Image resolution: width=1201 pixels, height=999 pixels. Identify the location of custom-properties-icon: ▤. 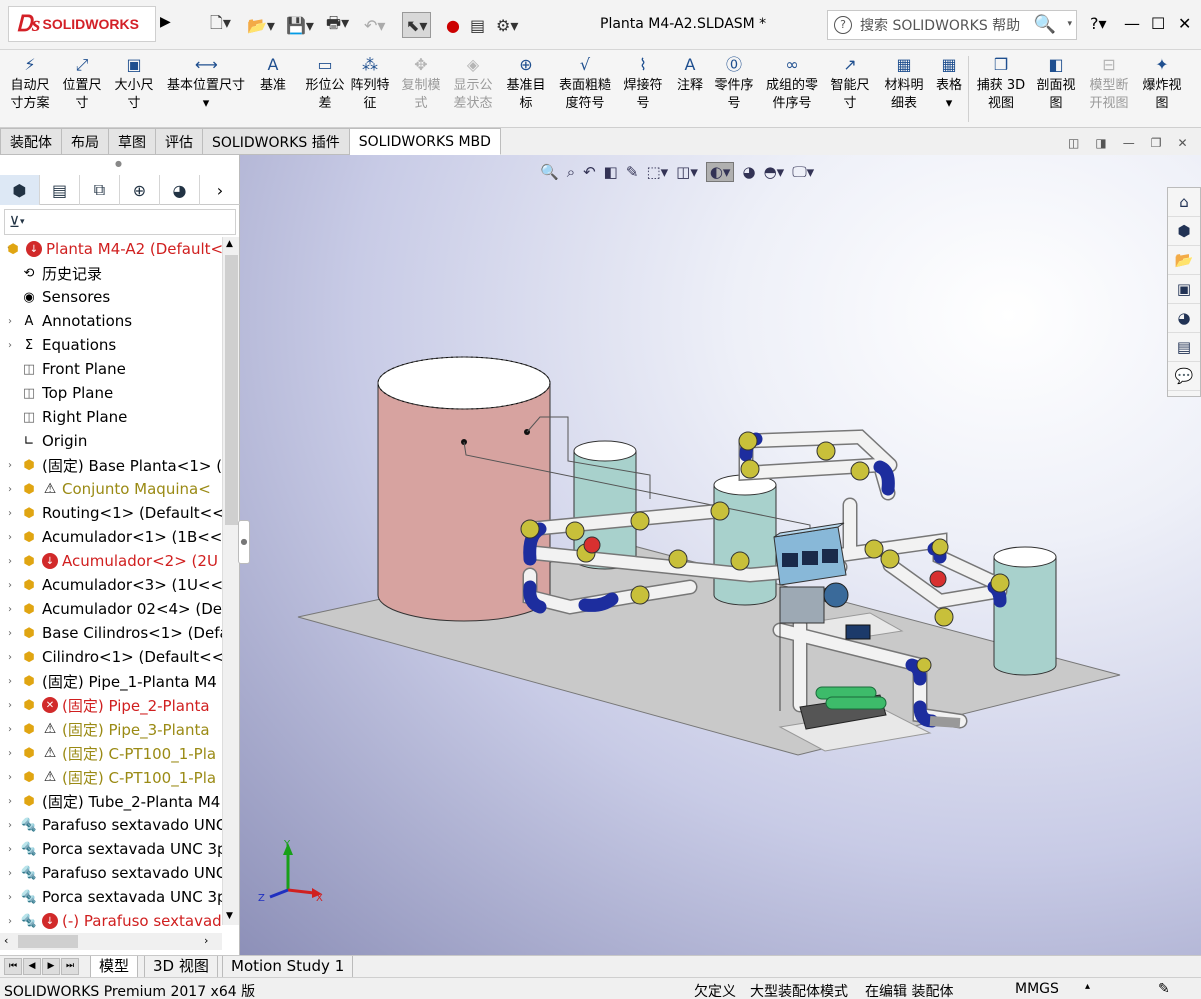
(1184, 347).